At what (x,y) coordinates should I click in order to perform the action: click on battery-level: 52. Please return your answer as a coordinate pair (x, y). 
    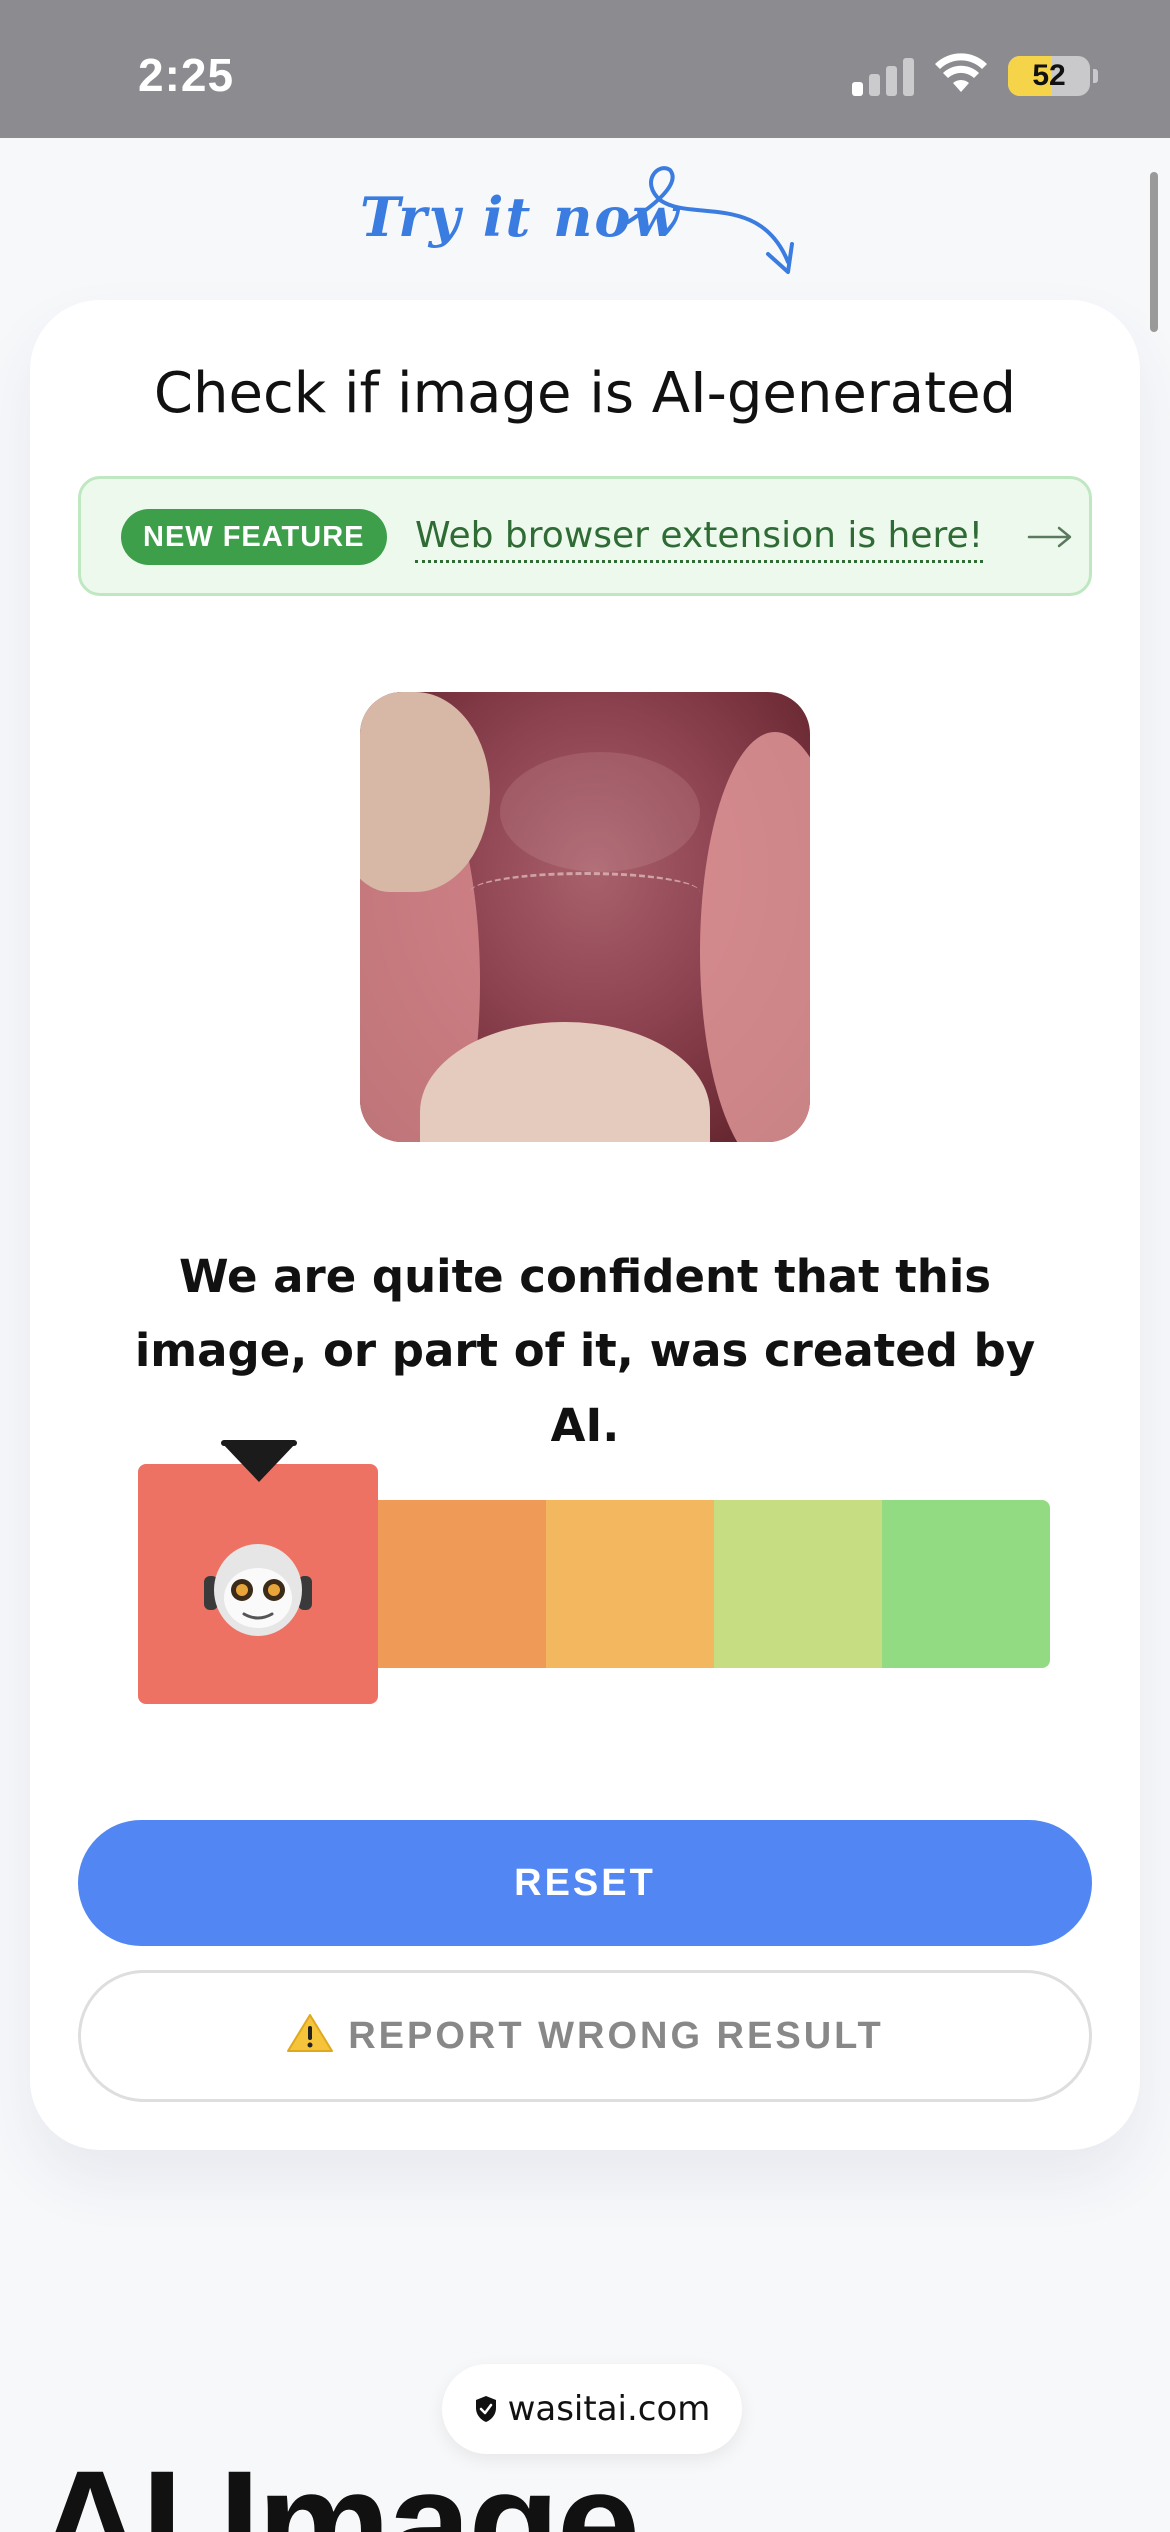
    Looking at the image, I should click on (1049, 75).